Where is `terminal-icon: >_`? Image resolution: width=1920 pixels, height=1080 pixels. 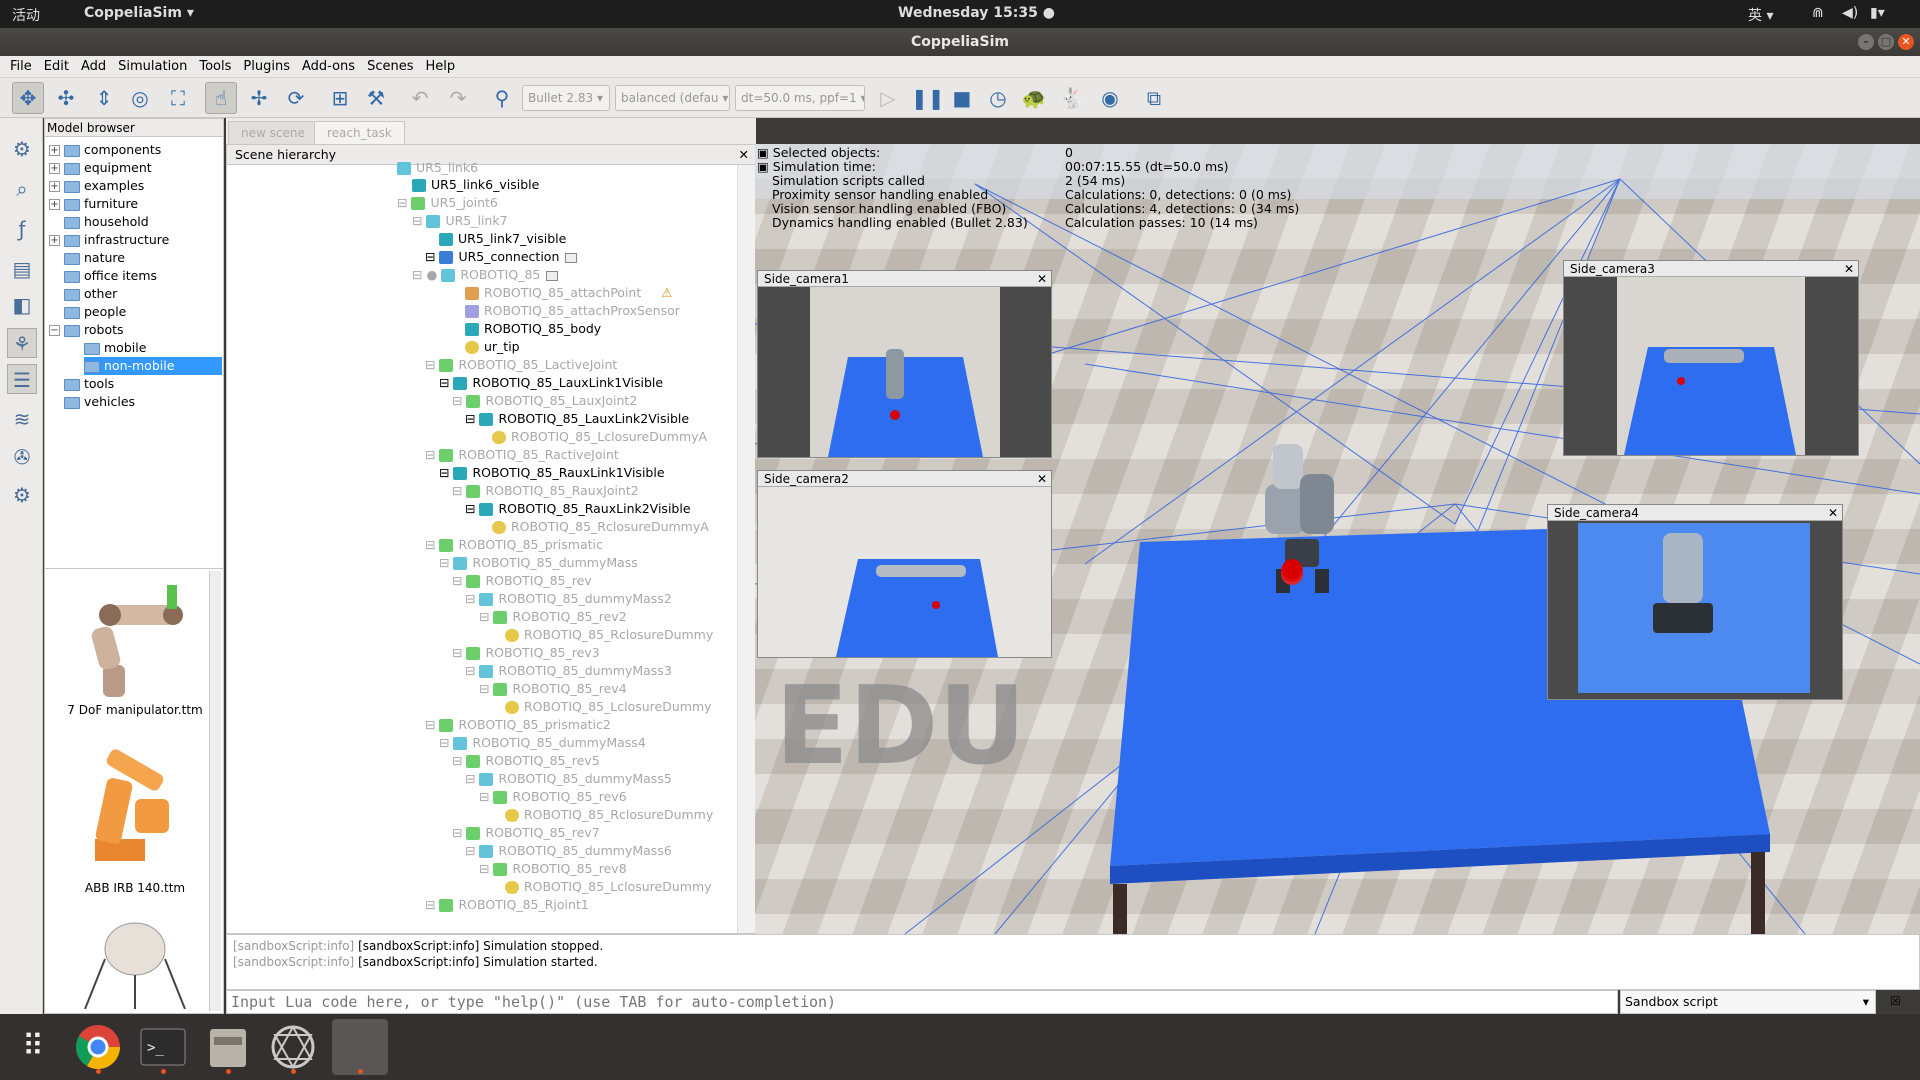
terminal-icon: >_ is located at coordinates (163, 1047).